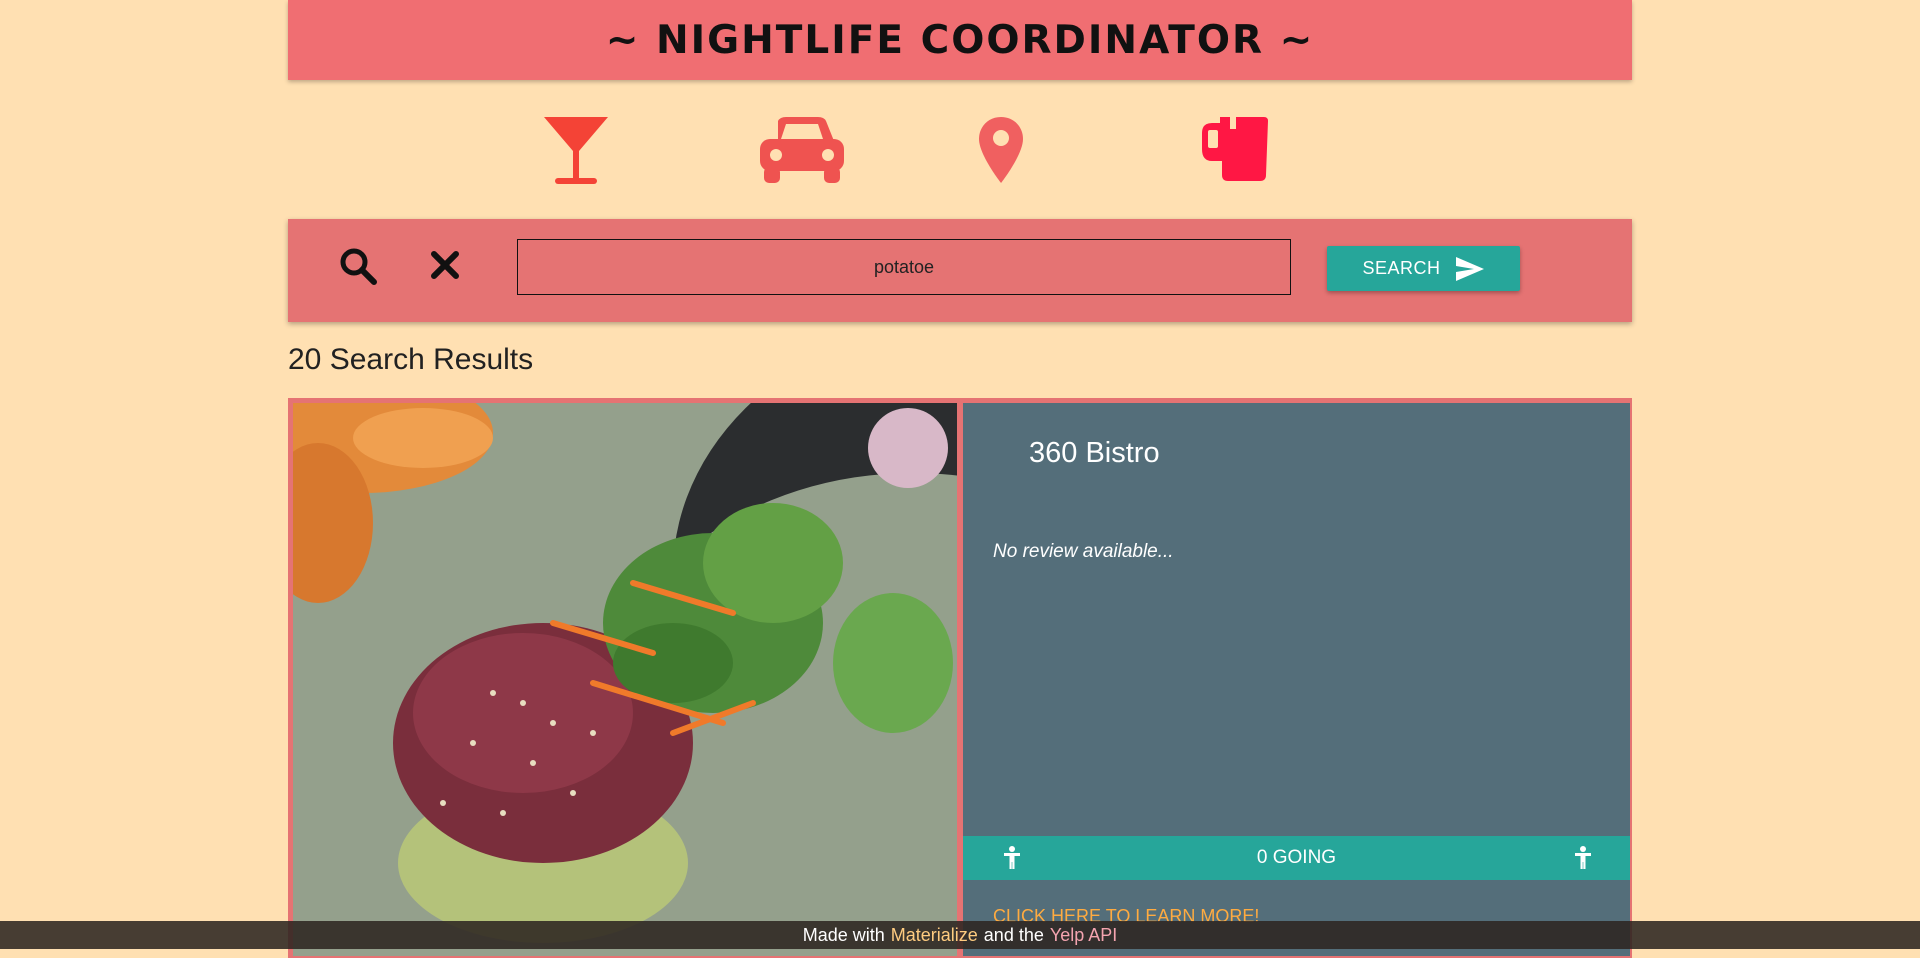 Image resolution: width=1920 pixels, height=958 pixels. What do you see at coordinates (960, 152) in the screenshot?
I see `category-icon-row` at bounding box center [960, 152].